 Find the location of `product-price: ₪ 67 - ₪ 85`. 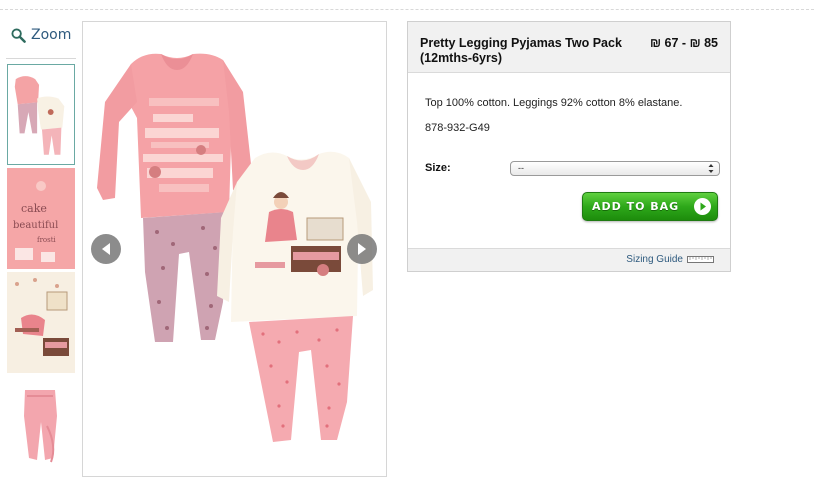

product-price: ₪ 67 - ₪ 85 is located at coordinates (684, 43).